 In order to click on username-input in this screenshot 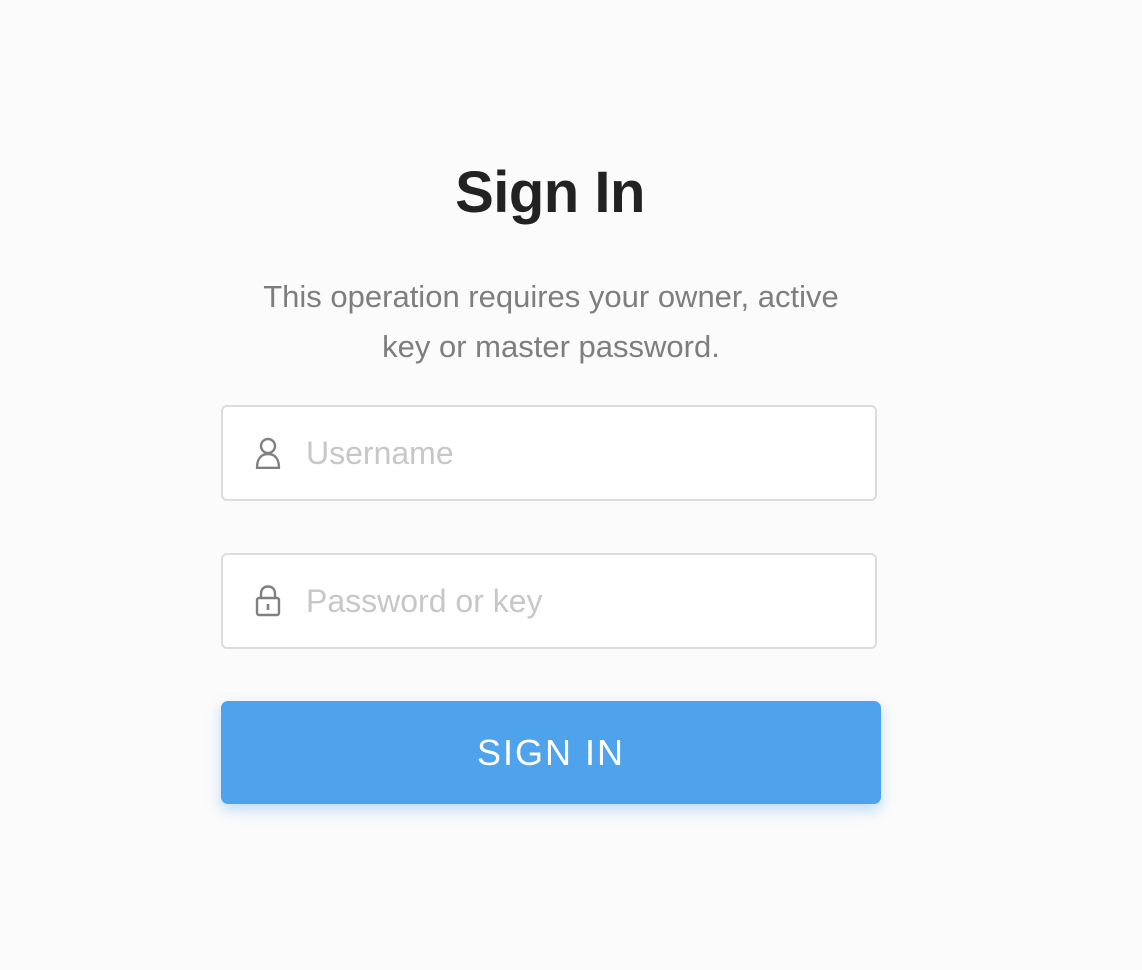, I will do `click(576, 453)`.